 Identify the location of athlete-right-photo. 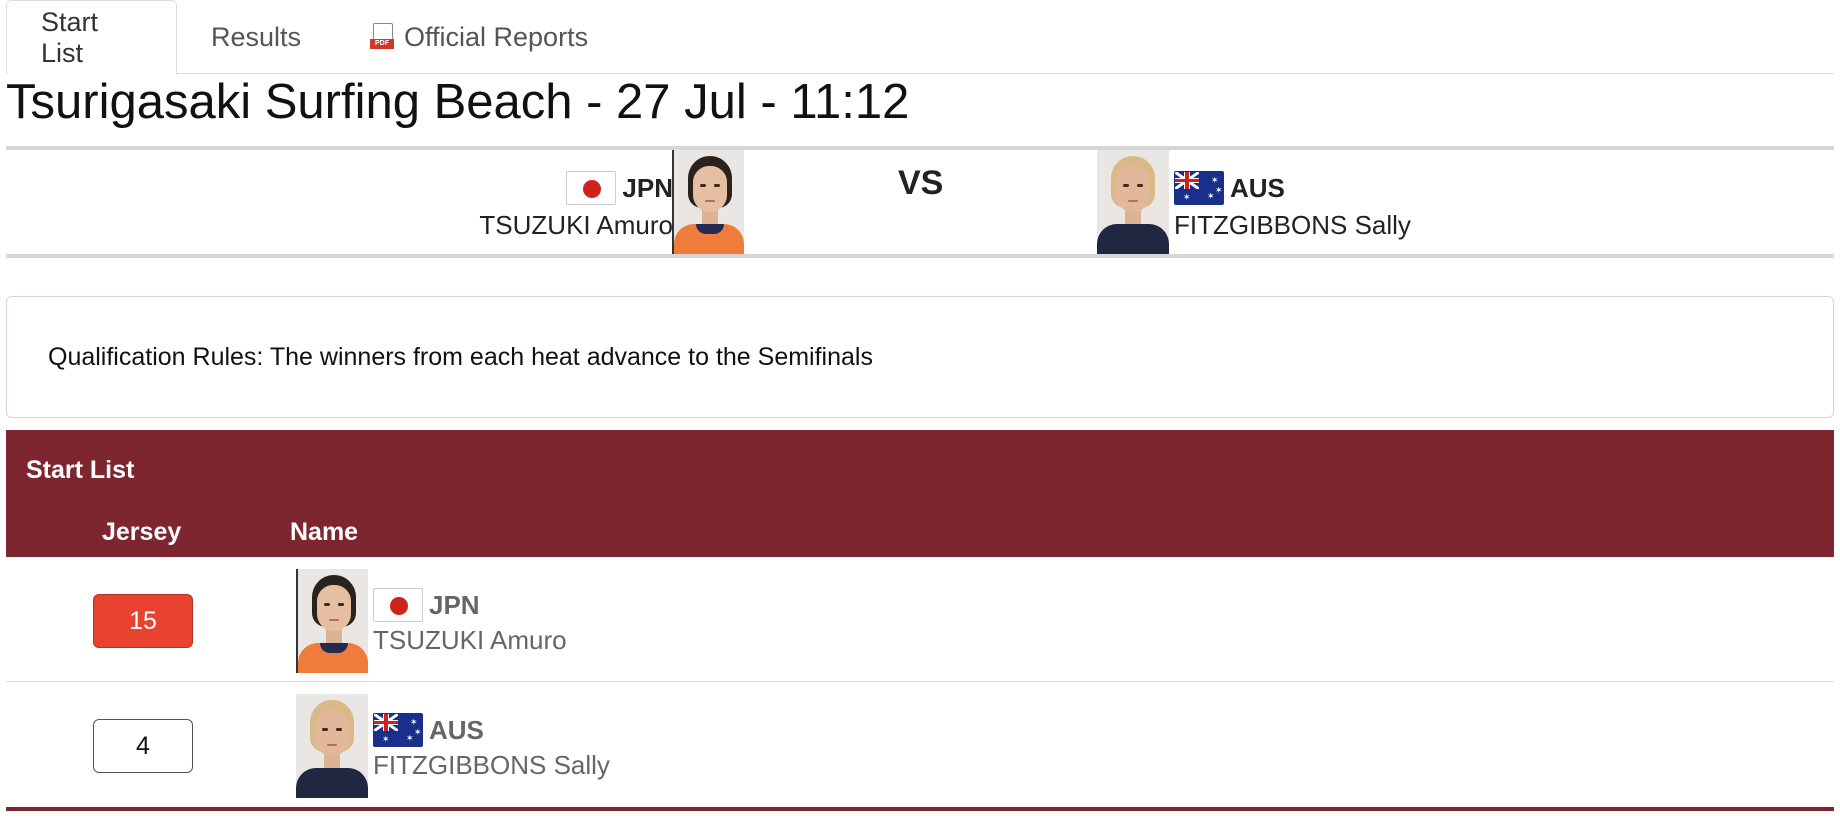
(1133, 202).